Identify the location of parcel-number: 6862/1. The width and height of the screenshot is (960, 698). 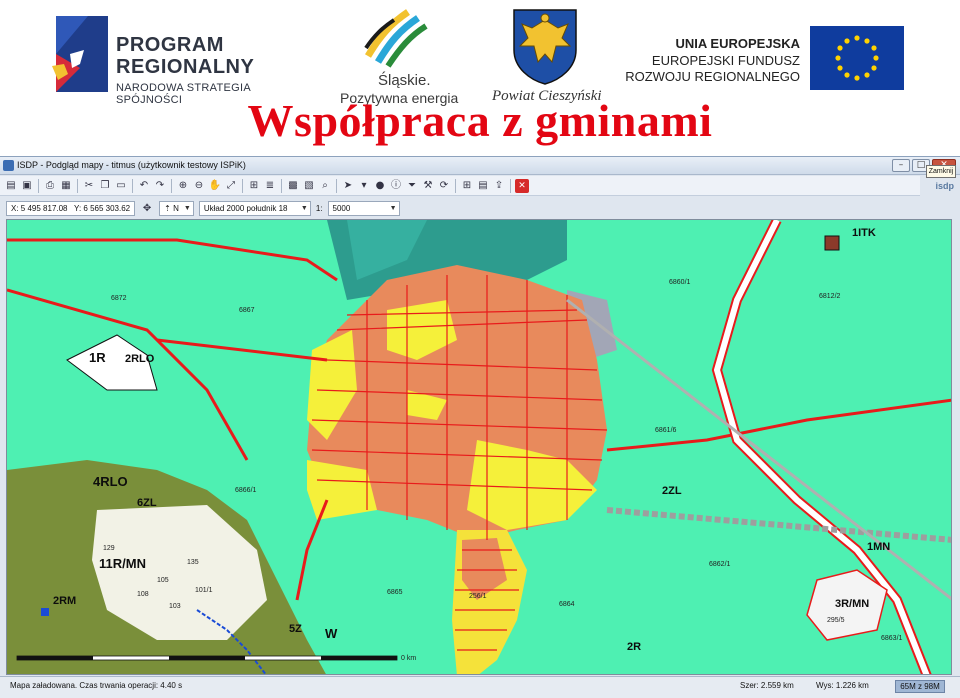
(720, 564).